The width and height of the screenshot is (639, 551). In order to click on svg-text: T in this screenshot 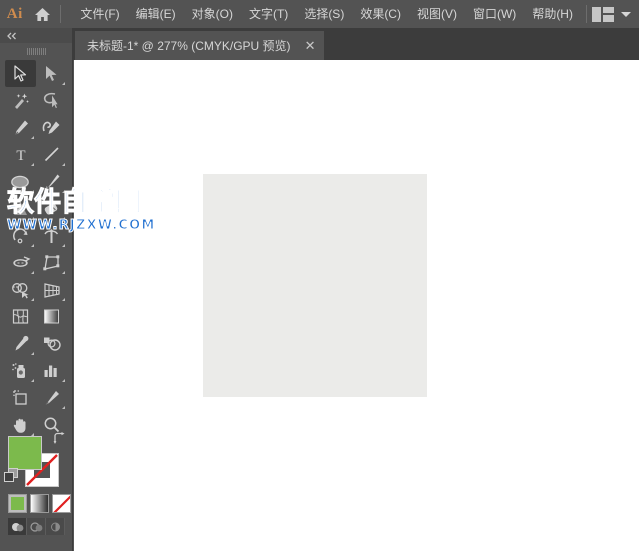, I will do `click(20, 155)`.